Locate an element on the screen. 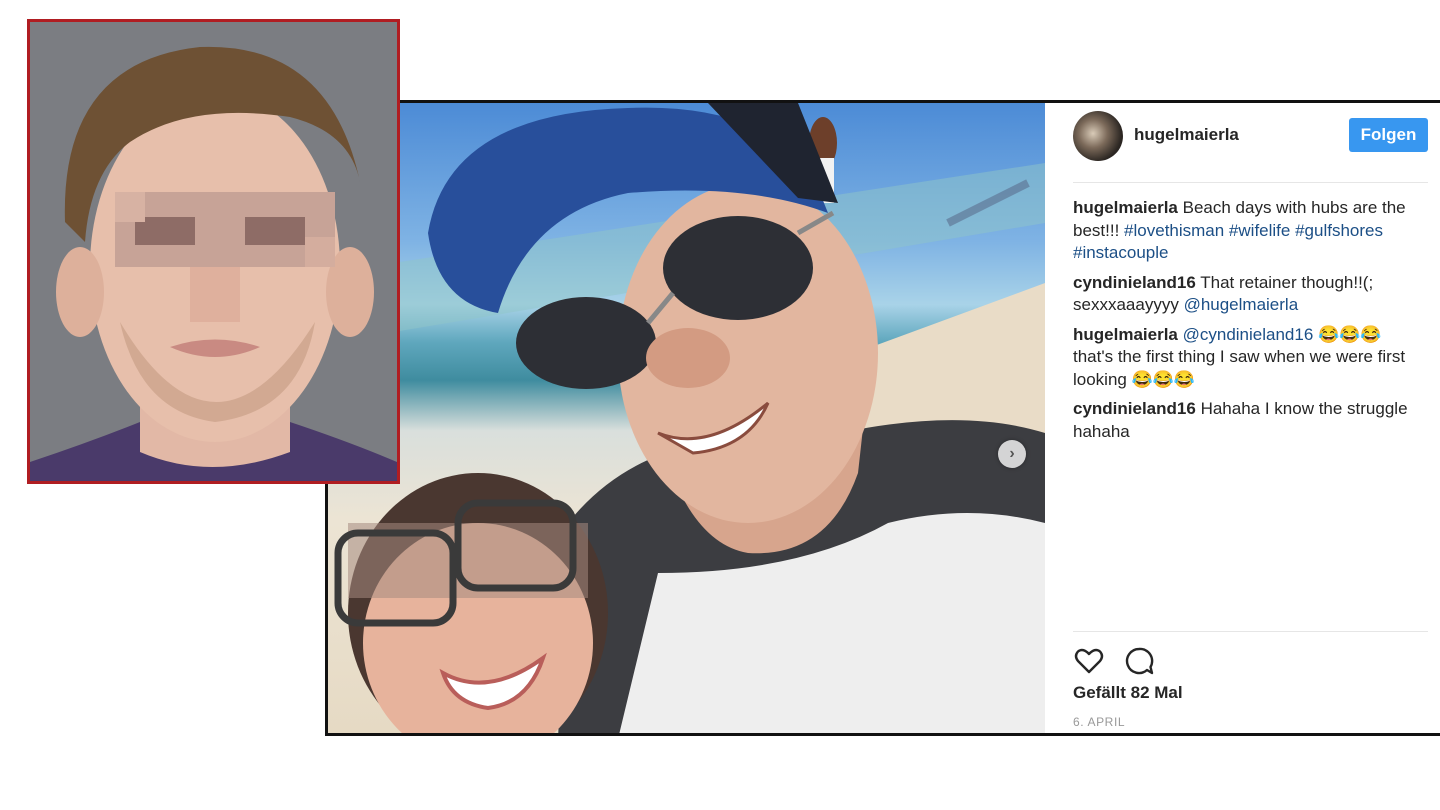  post-author-username: hugelmaierla is located at coordinates (1186, 135).